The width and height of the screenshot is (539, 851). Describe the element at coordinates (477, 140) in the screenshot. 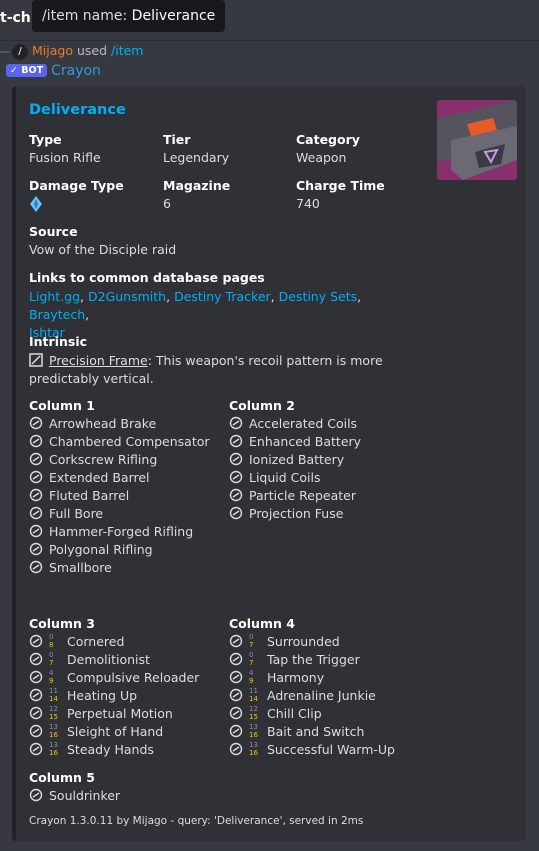

I see `weapon-thumbnail` at that location.